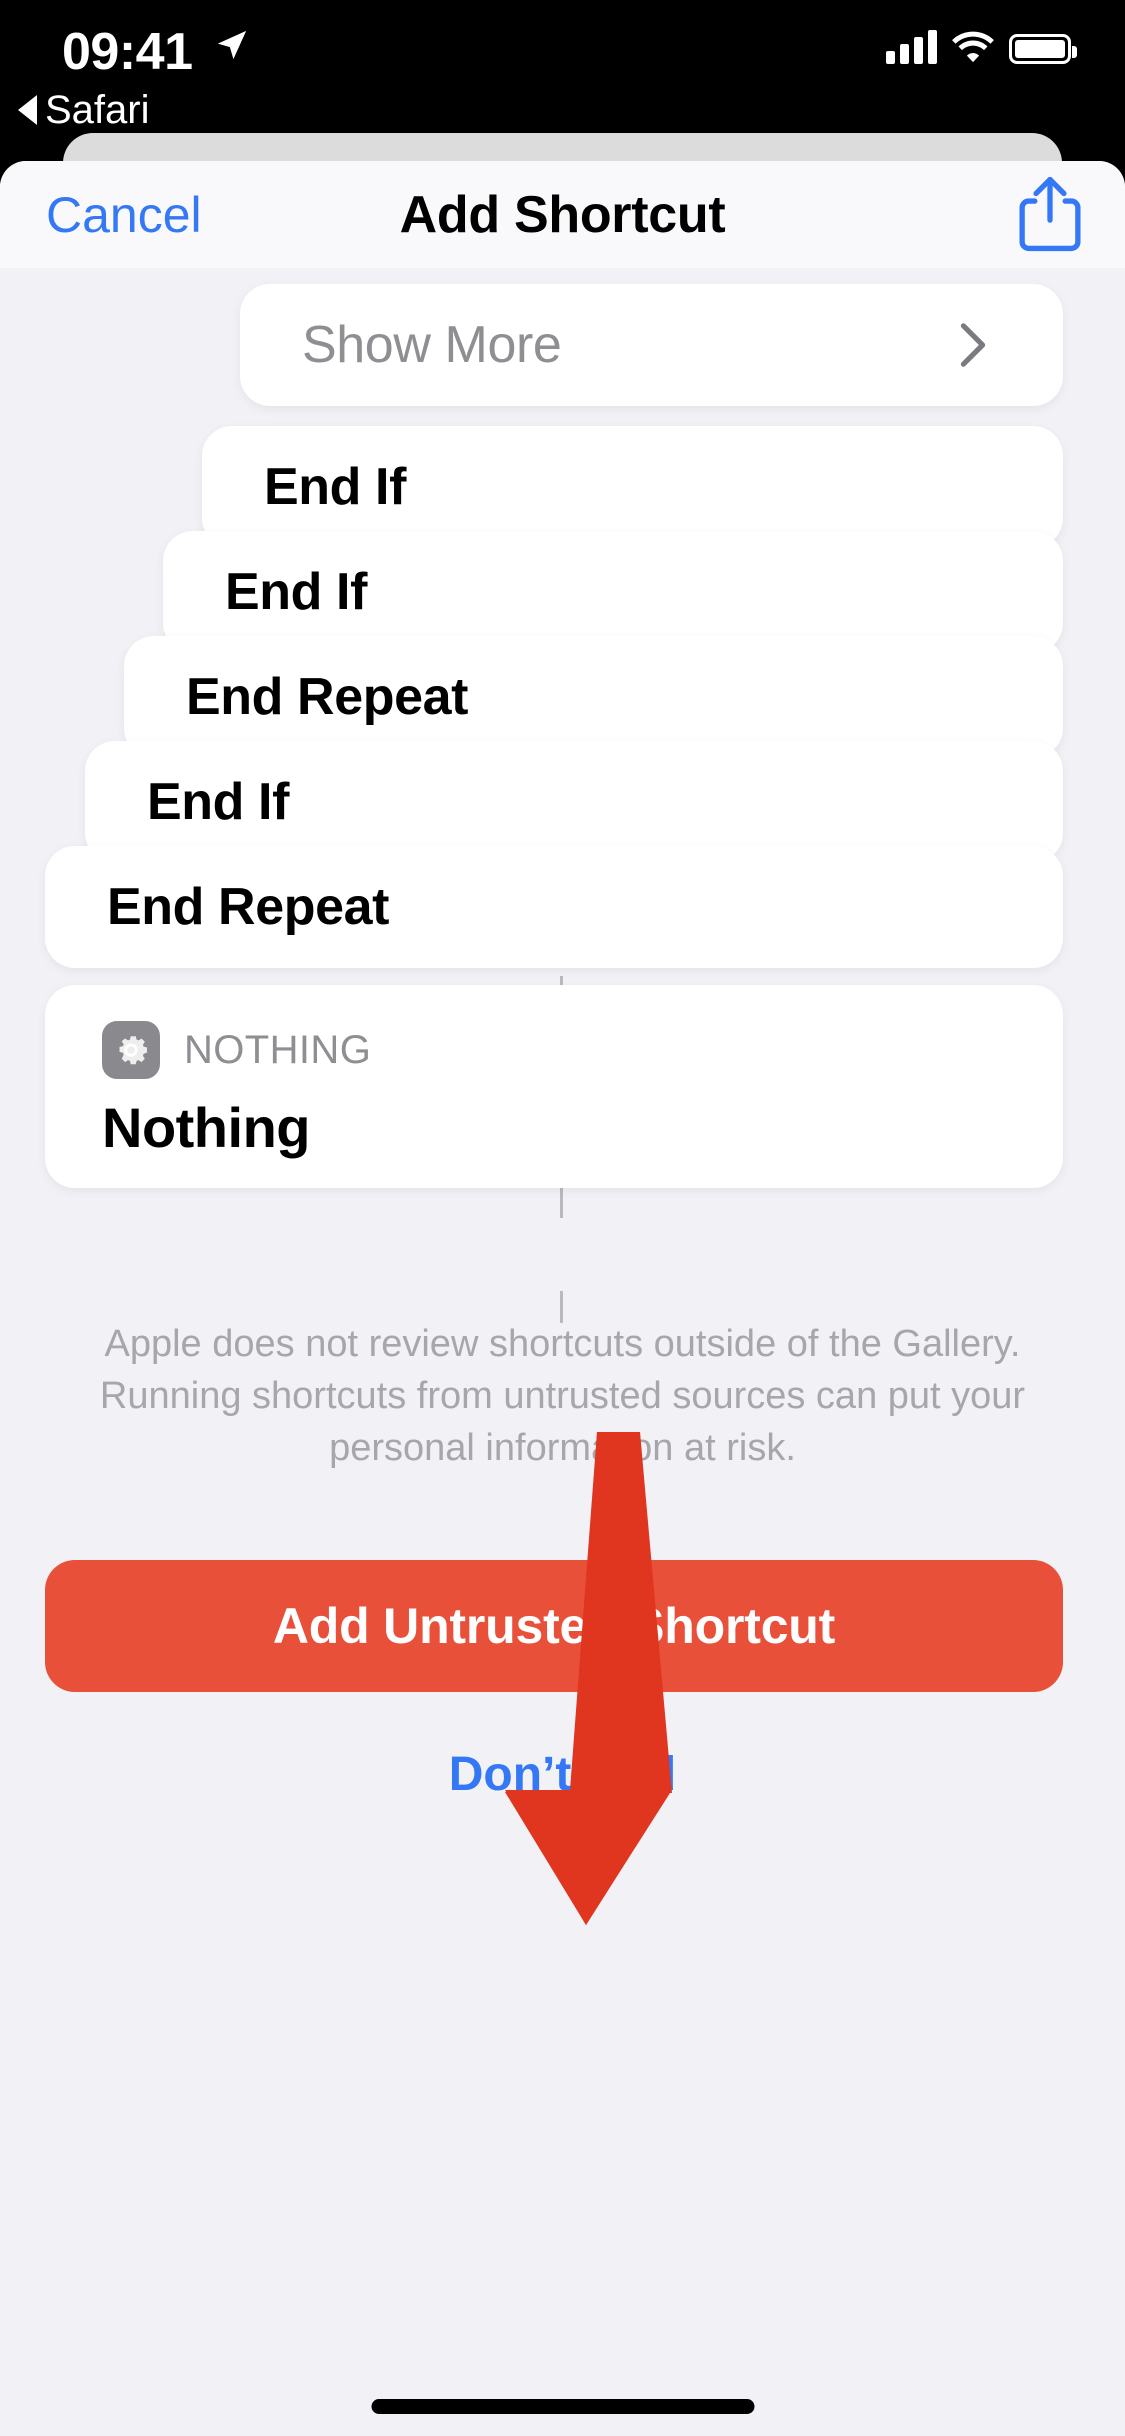 Image resolution: width=1125 pixels, height=2436 pixels. What do you see at coordinates (232, 45) in the screenshot?
I see `location-arrow-icon` at bounding box center [232, 45].